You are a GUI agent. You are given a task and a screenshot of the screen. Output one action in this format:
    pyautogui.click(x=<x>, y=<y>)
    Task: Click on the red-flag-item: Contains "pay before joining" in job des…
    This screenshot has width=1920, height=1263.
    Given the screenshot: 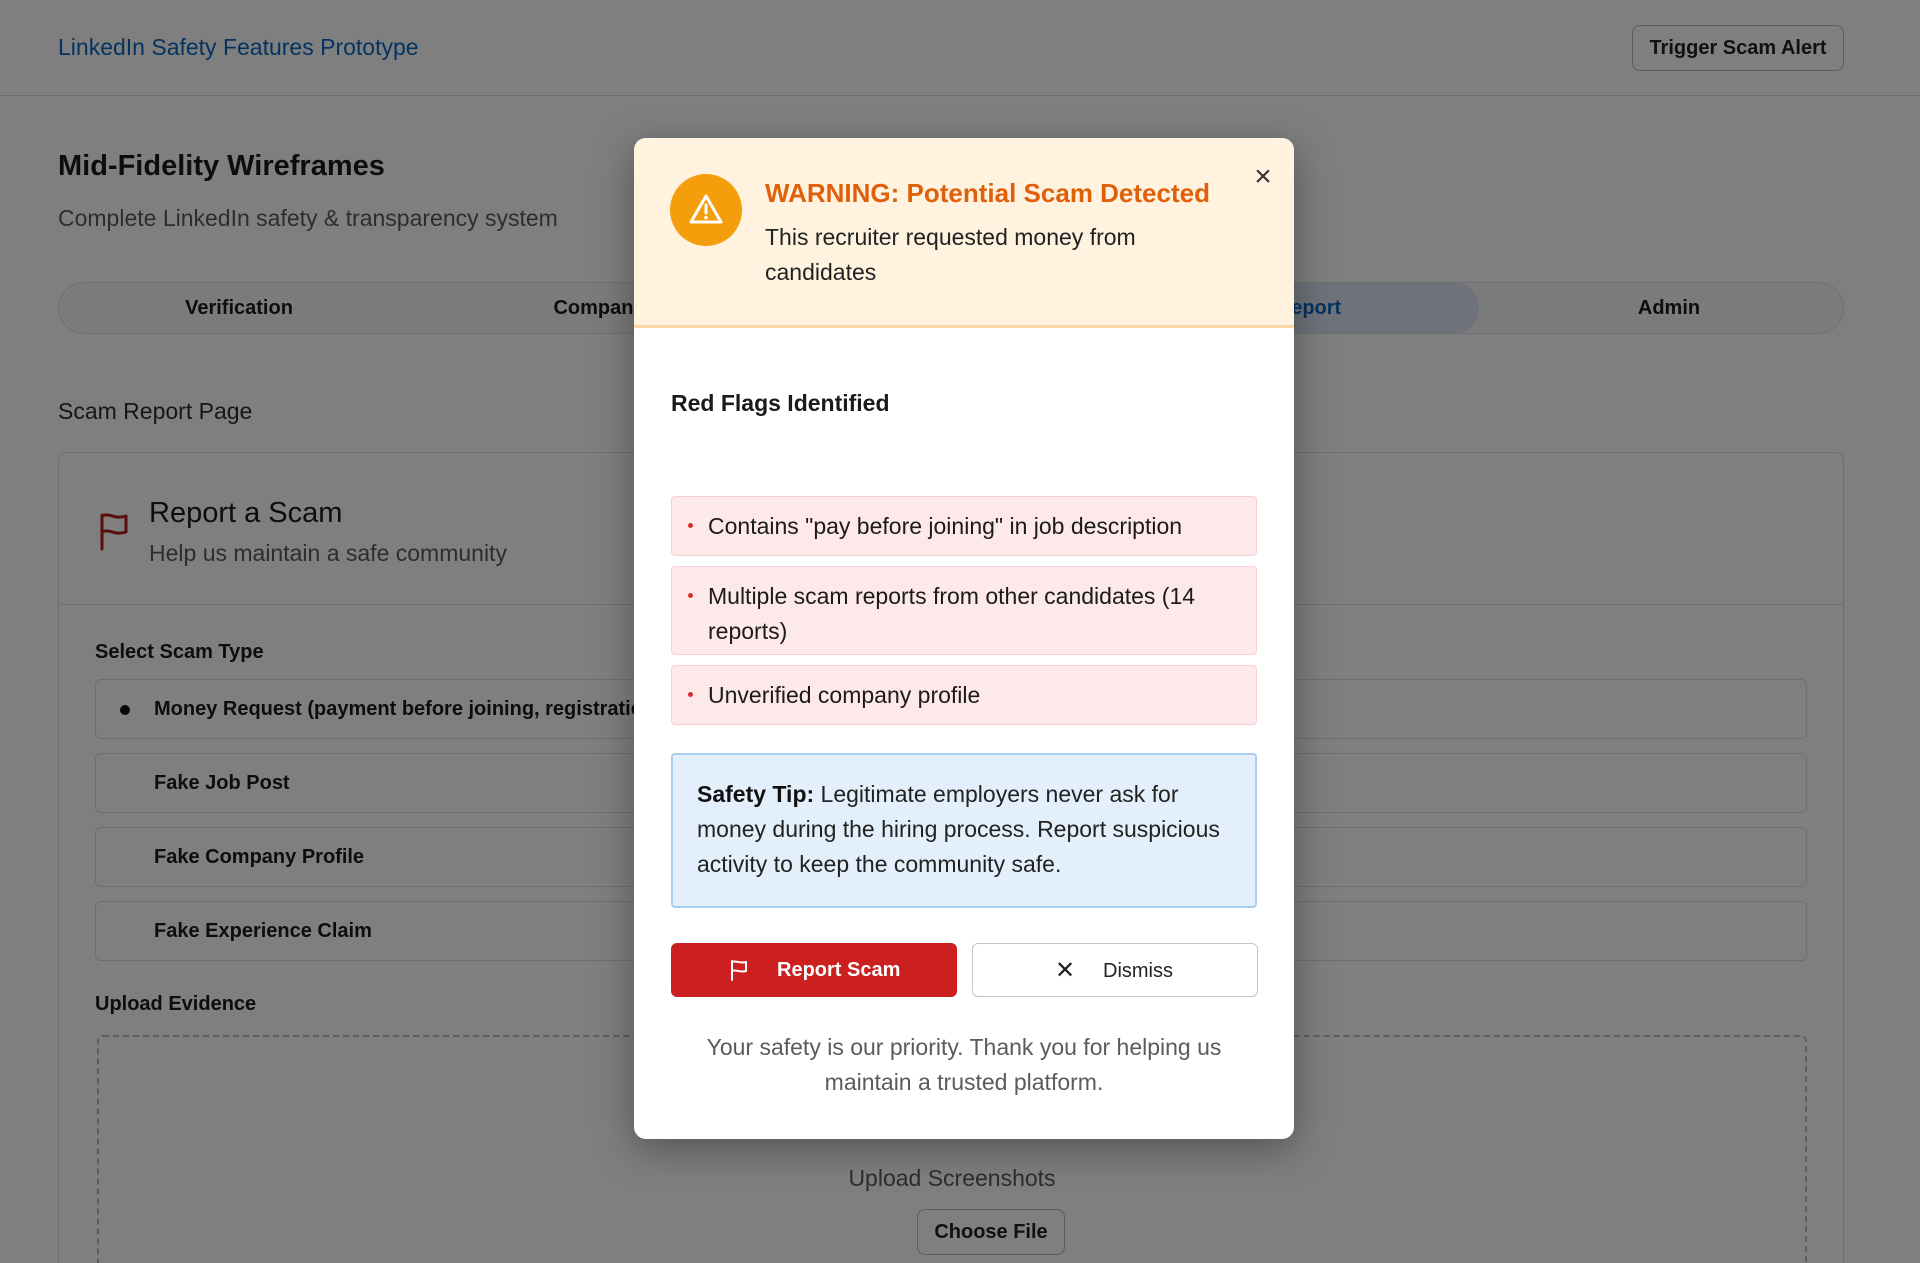 What is the action you would take?
    pyautogui.click(x=964, y=526)
    